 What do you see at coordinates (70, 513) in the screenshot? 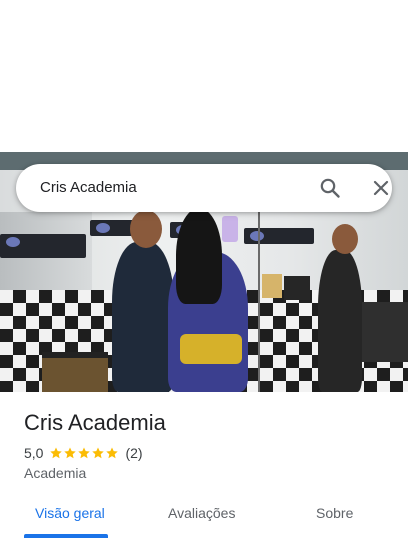
I see `tab-overview: Visão geral` at bounding box center [70, 513].